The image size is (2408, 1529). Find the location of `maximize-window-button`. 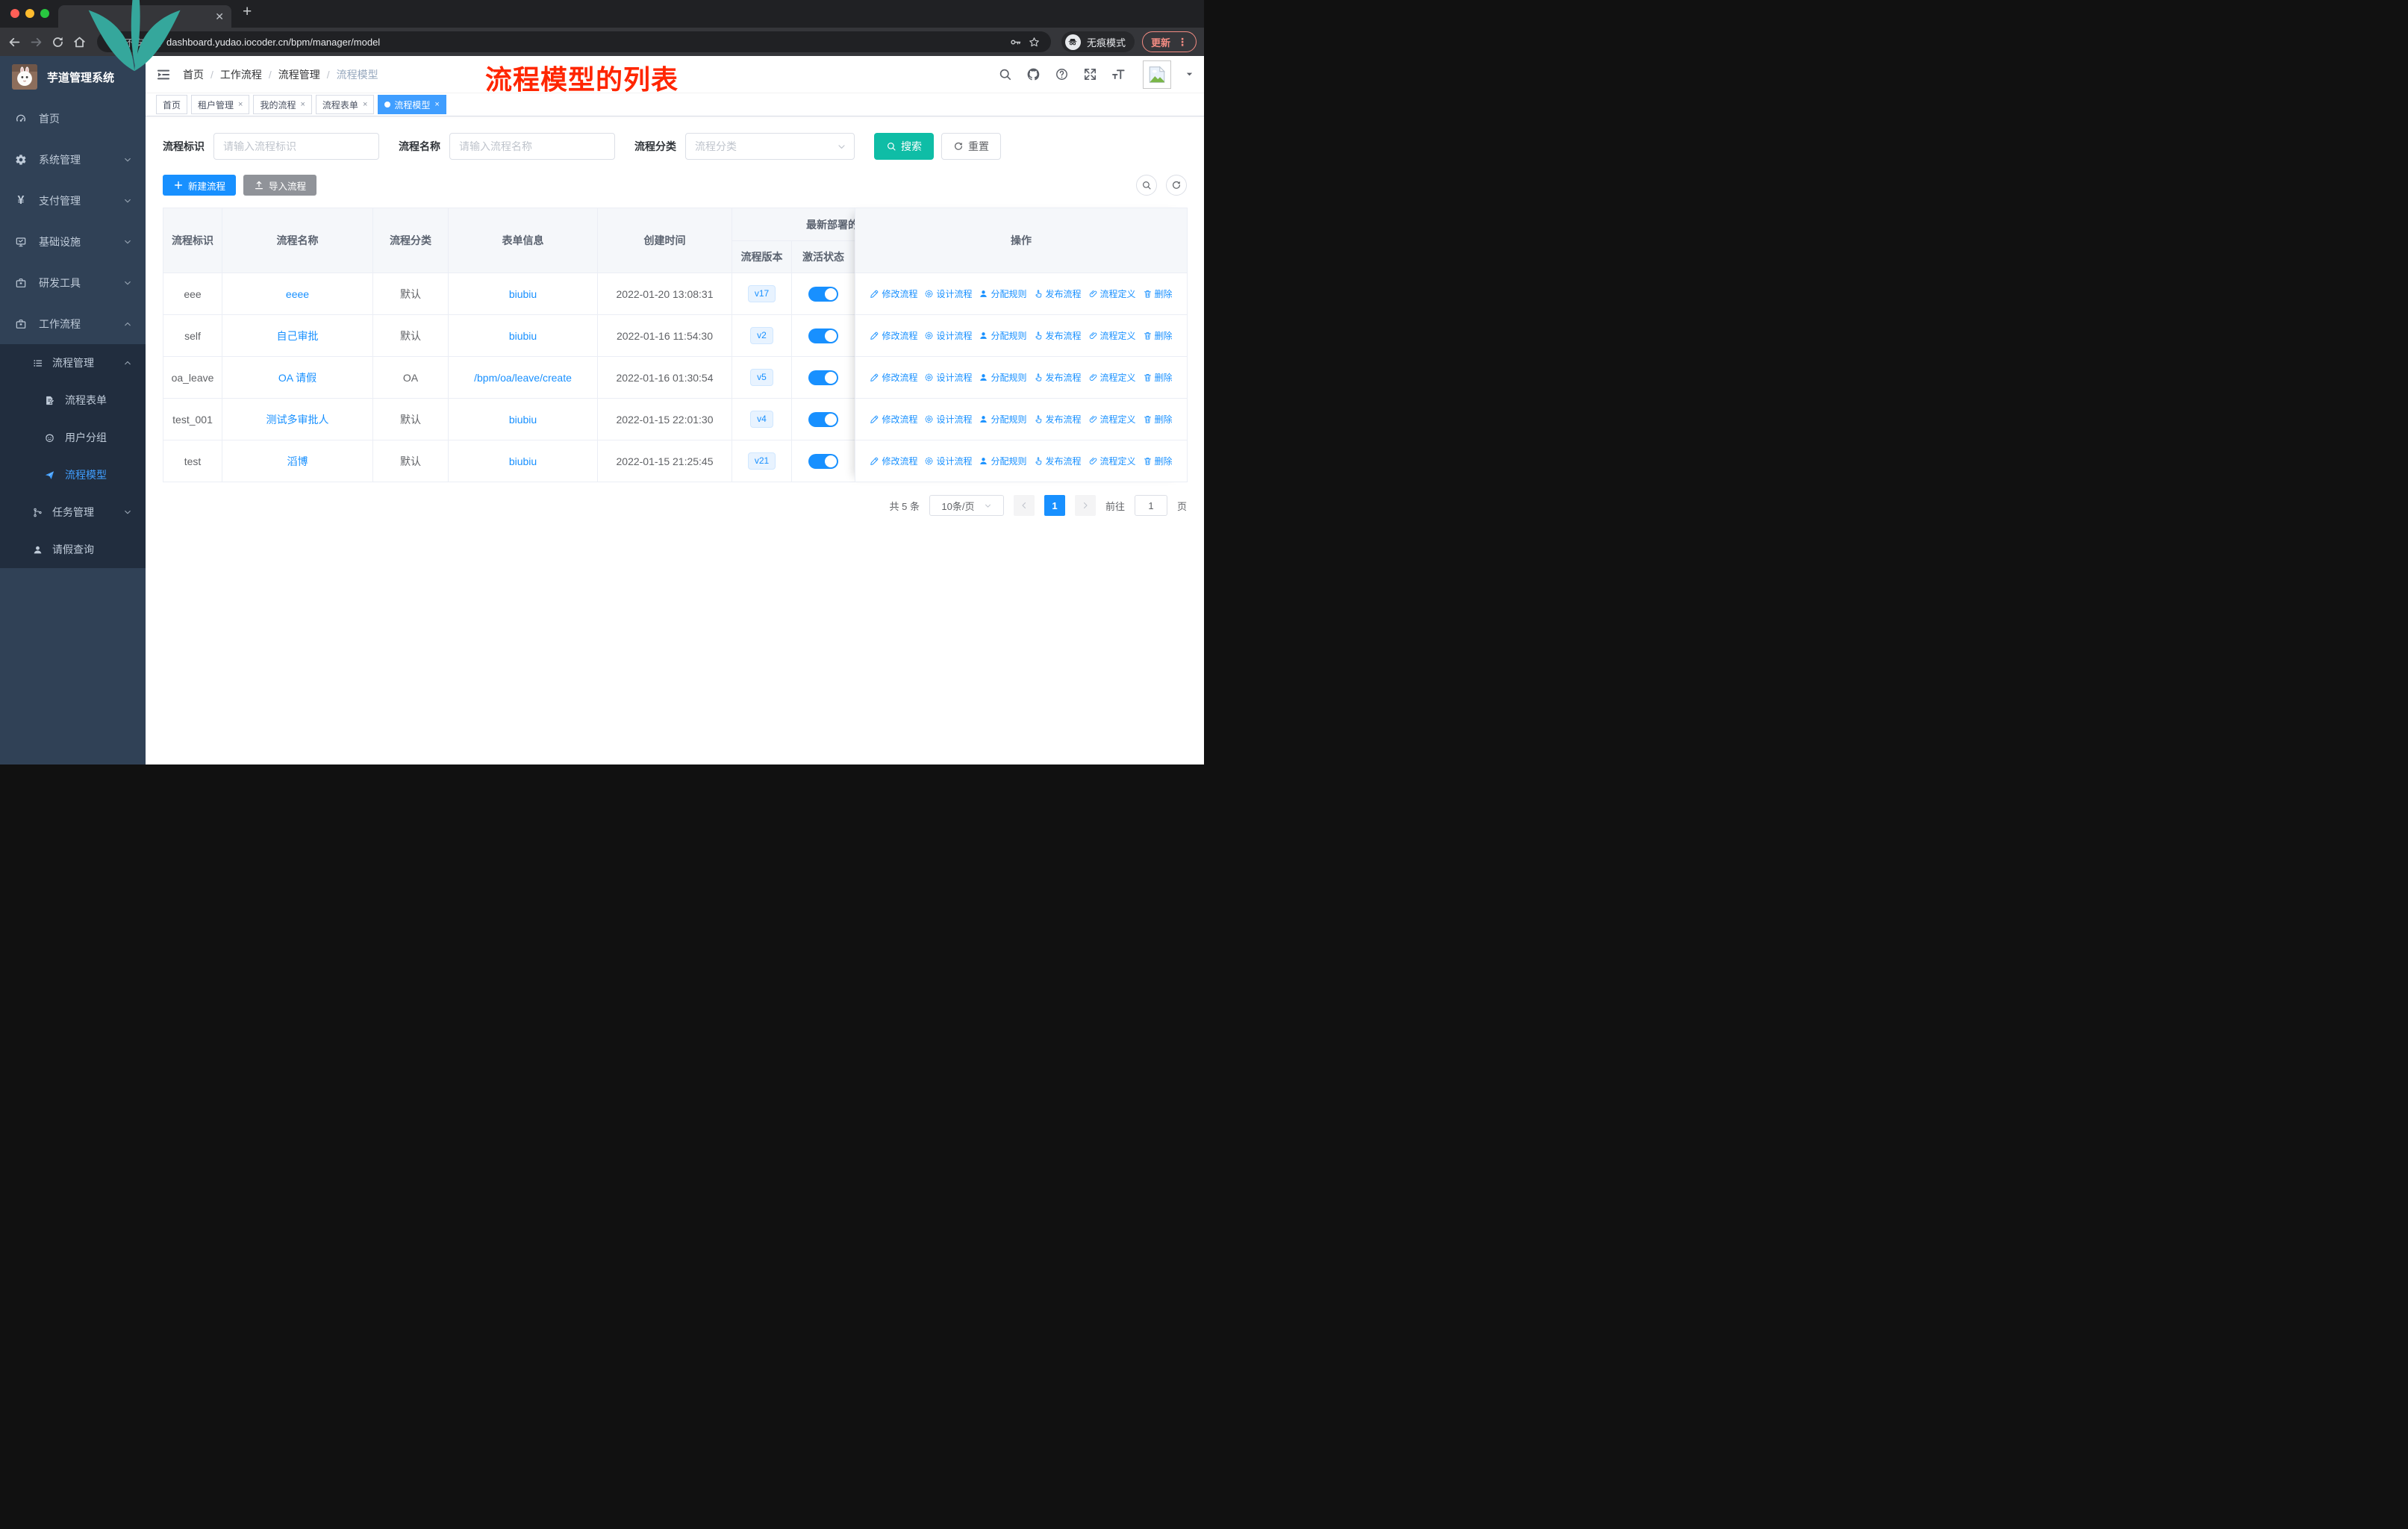

maximize-window-button is located at coordinates (44, 14).